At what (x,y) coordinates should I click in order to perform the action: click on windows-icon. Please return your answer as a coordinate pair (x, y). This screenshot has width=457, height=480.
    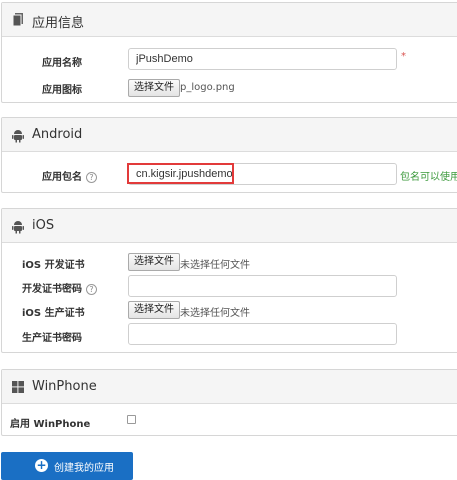
    Looking at the image, I should click on (18, 387).